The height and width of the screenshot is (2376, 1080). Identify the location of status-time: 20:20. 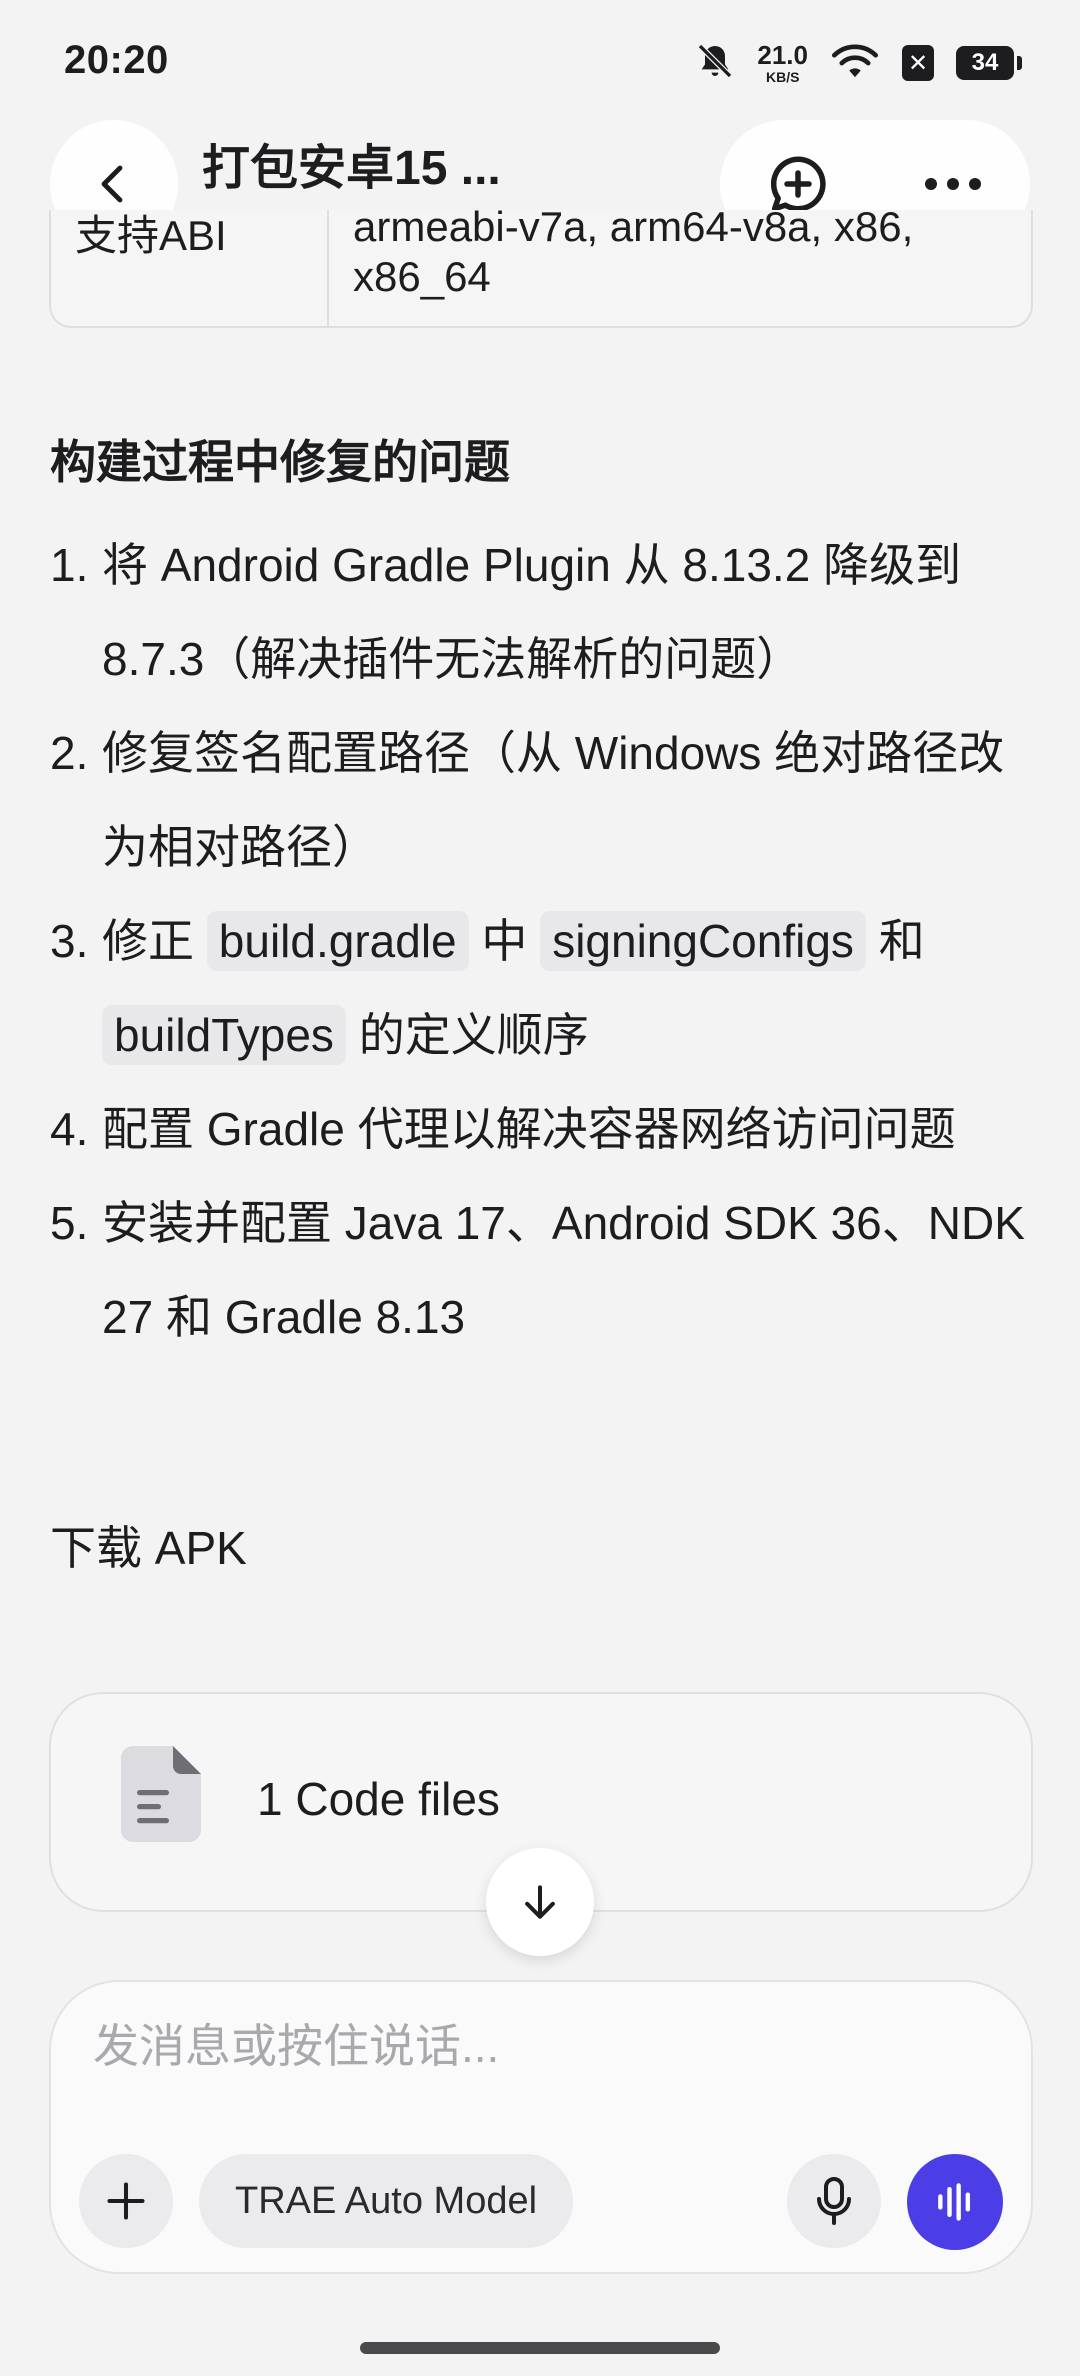
(116, 60).